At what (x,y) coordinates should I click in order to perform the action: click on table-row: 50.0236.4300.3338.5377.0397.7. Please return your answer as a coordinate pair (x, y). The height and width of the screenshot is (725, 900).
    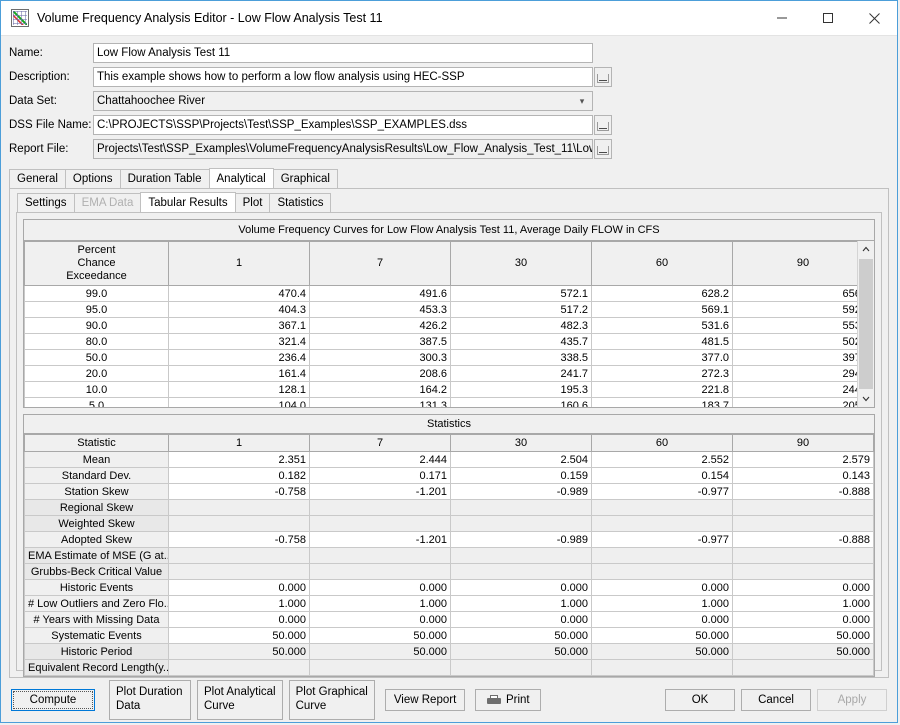
    Looking at the image, I should click on (440, 357).